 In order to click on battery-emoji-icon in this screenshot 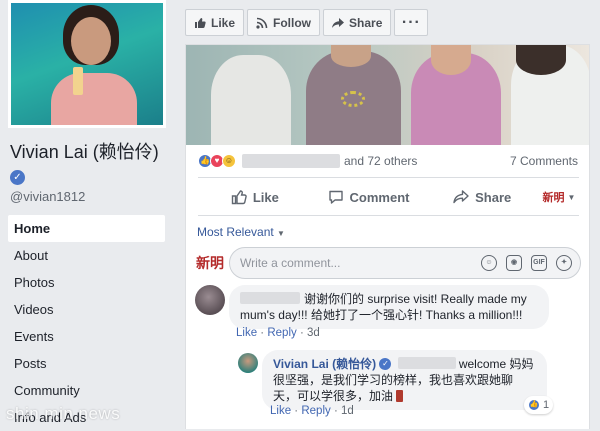, I will do `click(400, 396)`.